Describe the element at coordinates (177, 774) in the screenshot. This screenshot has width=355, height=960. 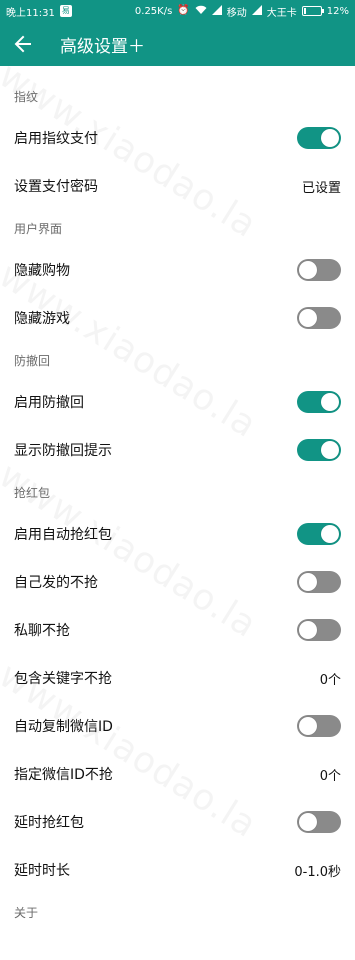
I see `setting-id-skip: 指定微信ID不抢 0个` at that location.